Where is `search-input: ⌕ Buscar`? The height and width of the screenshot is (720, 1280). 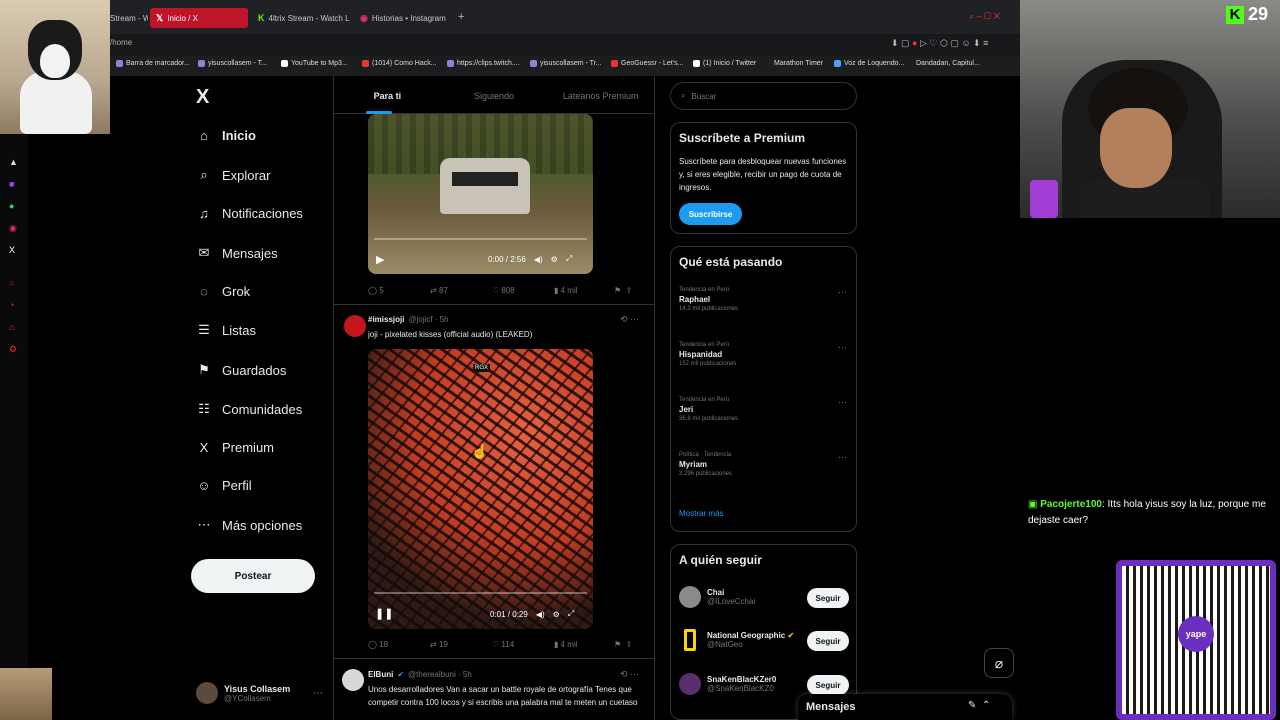
search-input: ⌕ Buscar is located at coordinates (763, 96).